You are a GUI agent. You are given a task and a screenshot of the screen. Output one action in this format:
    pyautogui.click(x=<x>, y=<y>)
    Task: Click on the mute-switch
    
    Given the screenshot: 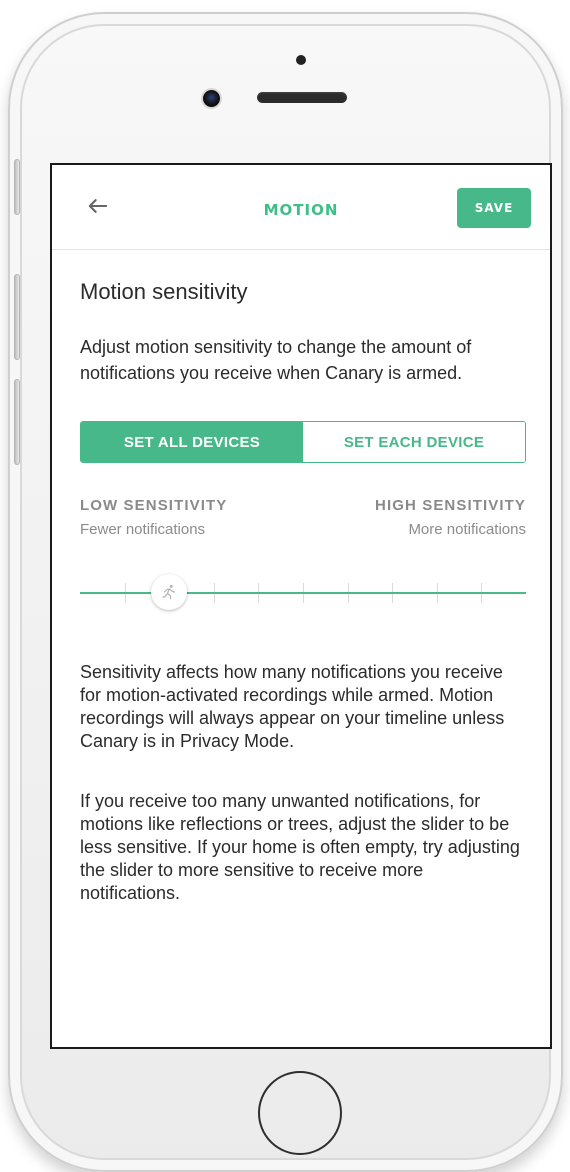 What is the action you would take?
    pyautogui.click(x=17, y=187)
    